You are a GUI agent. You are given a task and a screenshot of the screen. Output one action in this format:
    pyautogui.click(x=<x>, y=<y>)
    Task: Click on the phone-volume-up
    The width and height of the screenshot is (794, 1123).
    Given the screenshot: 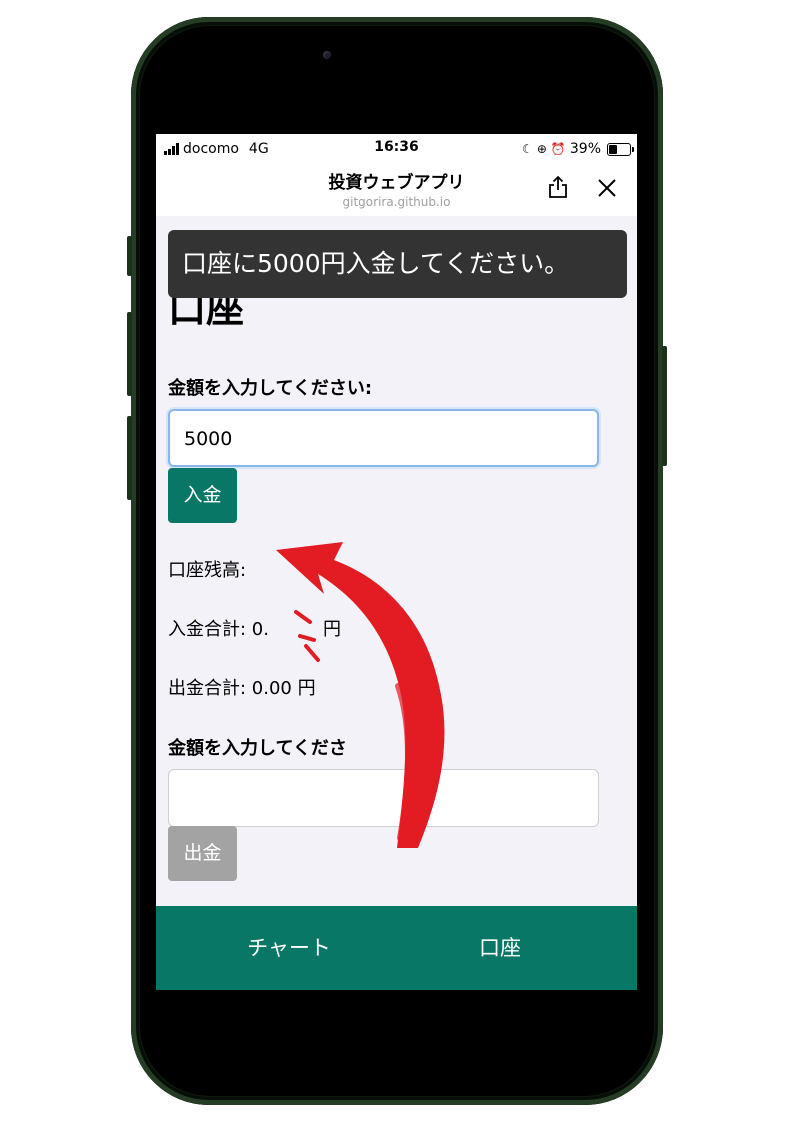 What is the action you would take?
    pyautogui.click(x=129, y=354)
    